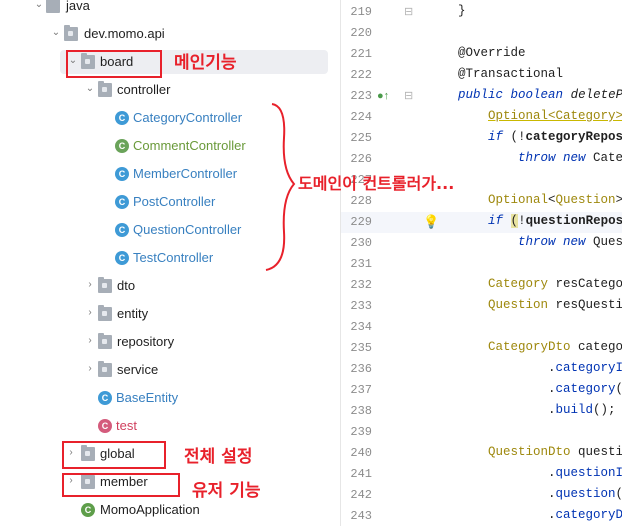 Image resolution: width=622 pixels, height=526 pixels. I want to click on code-line: 235 CategoryDto categoryD, so click(486, 347).